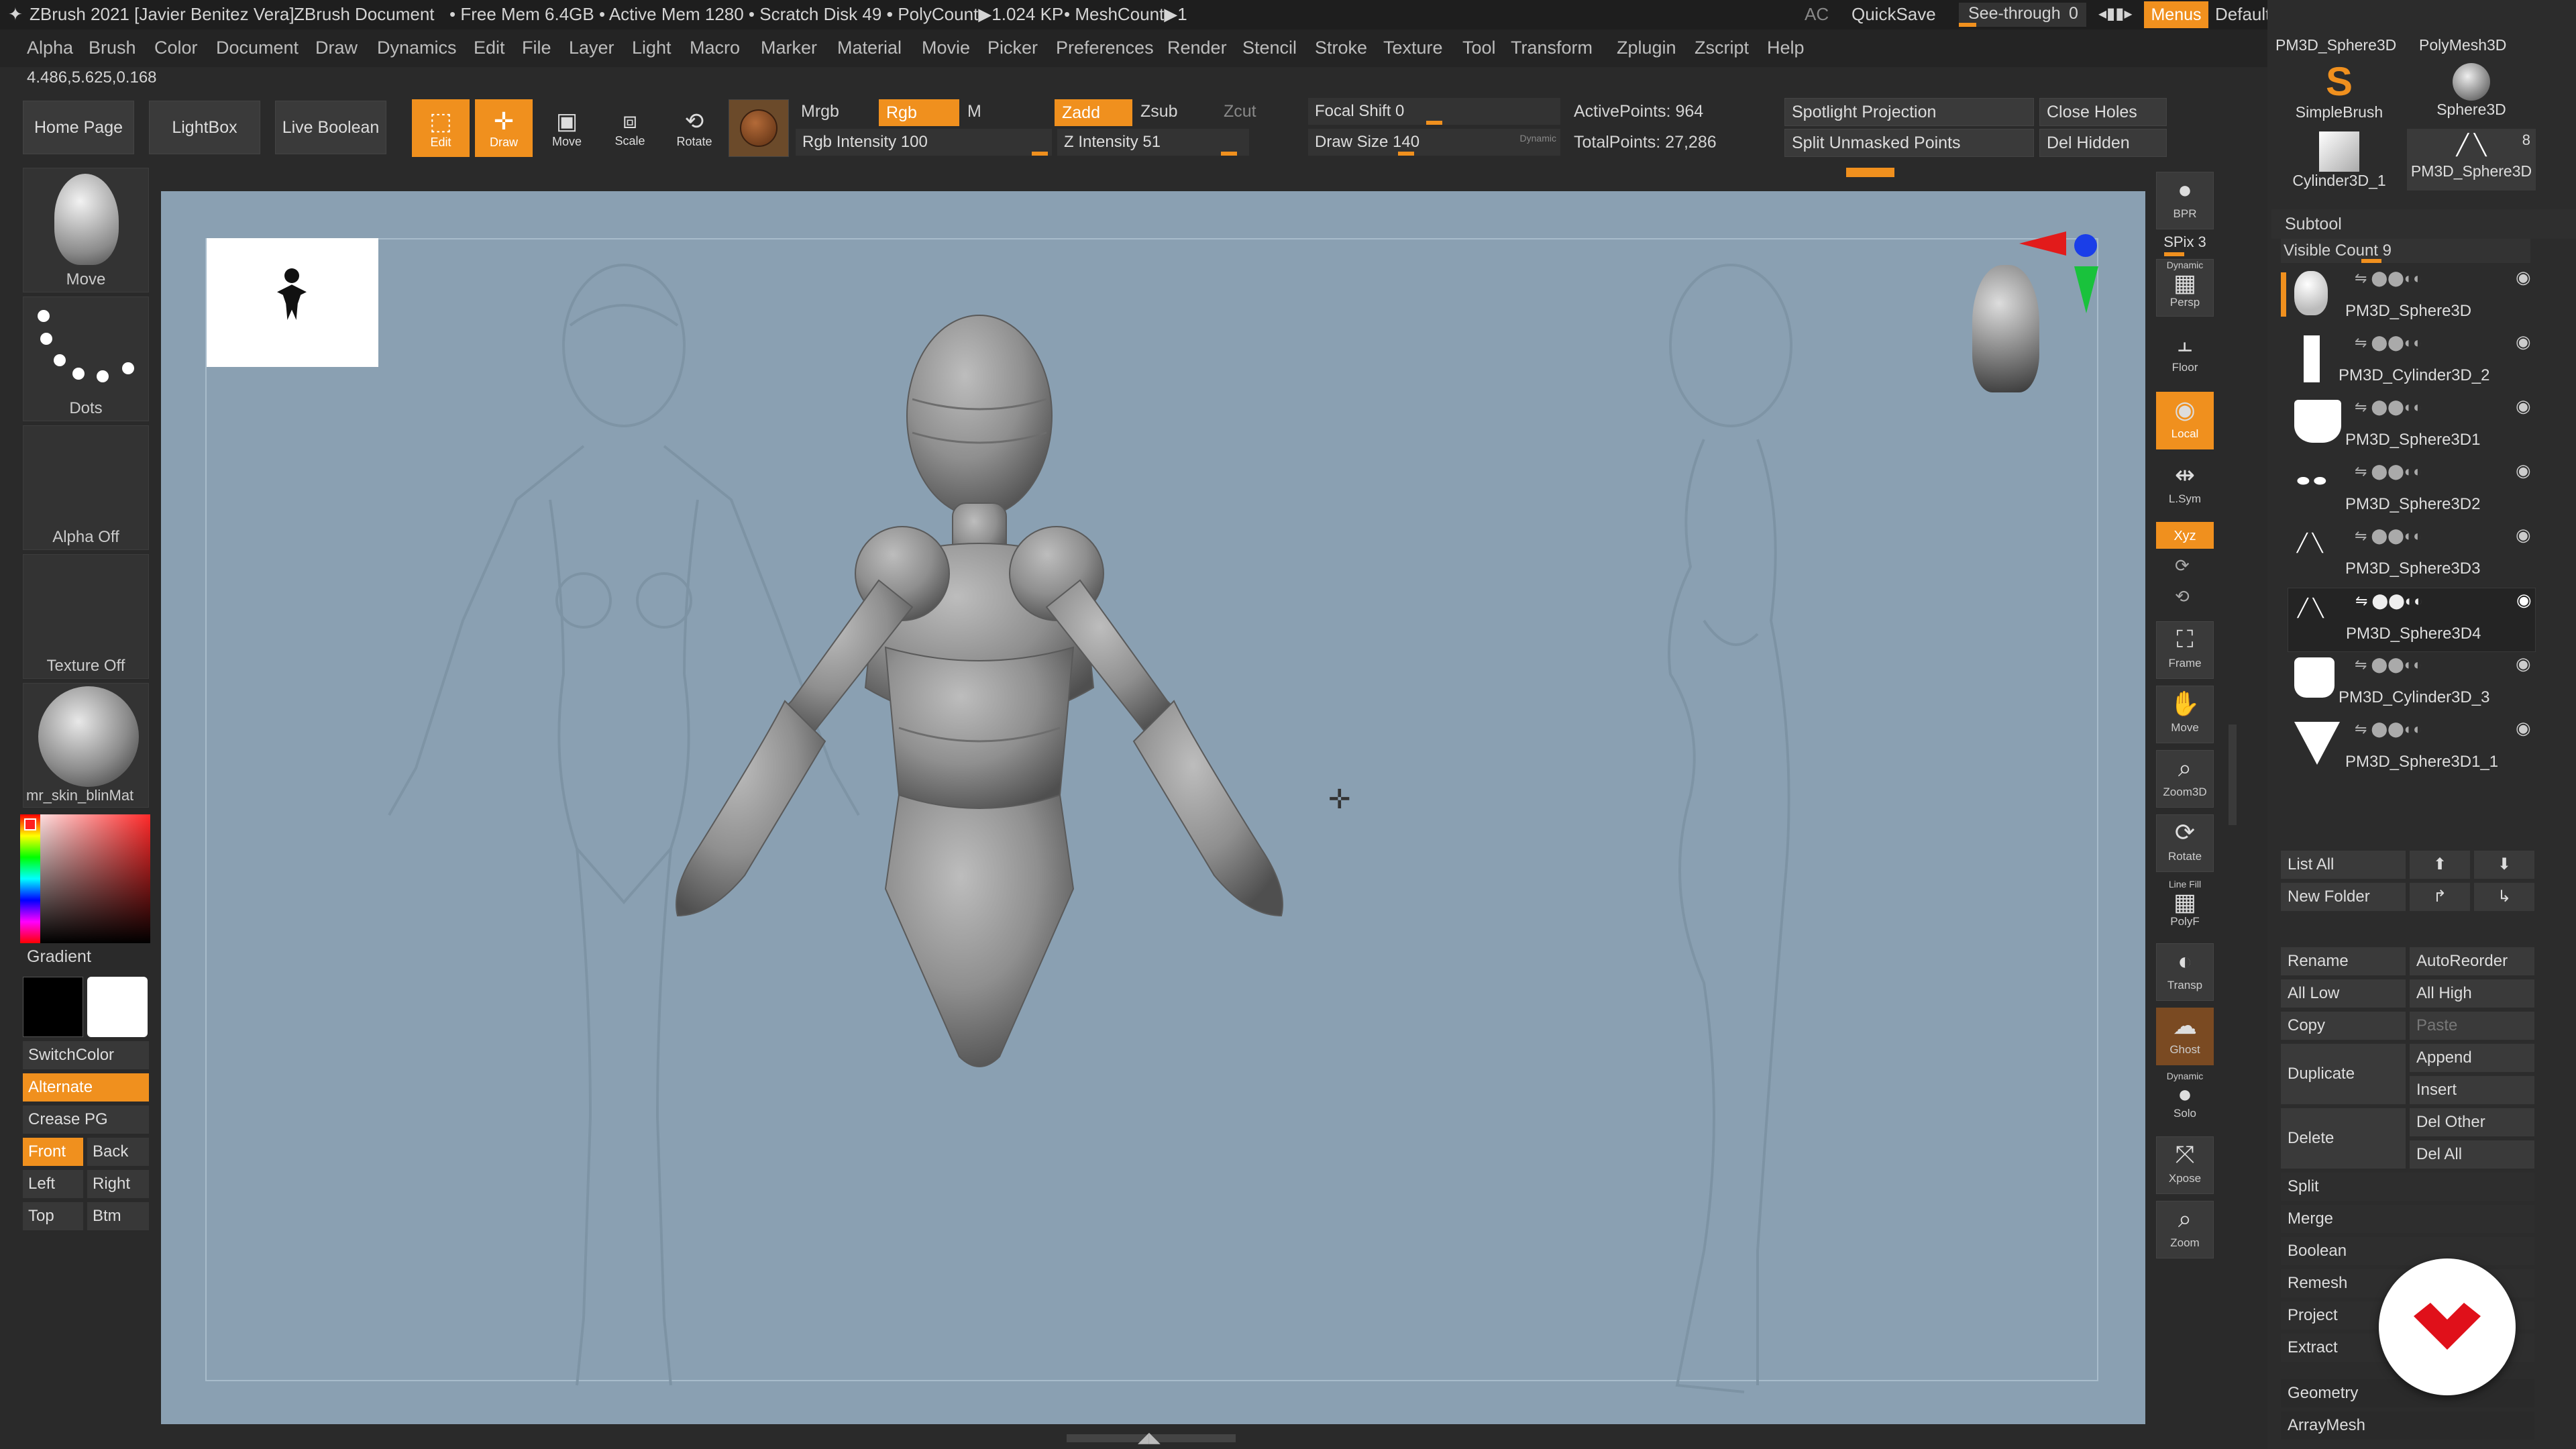  What do you see at coordinates (2185, 420) in the screenshot?
I see `local-button: ◉ Local` at bounding box center [2185, 420].